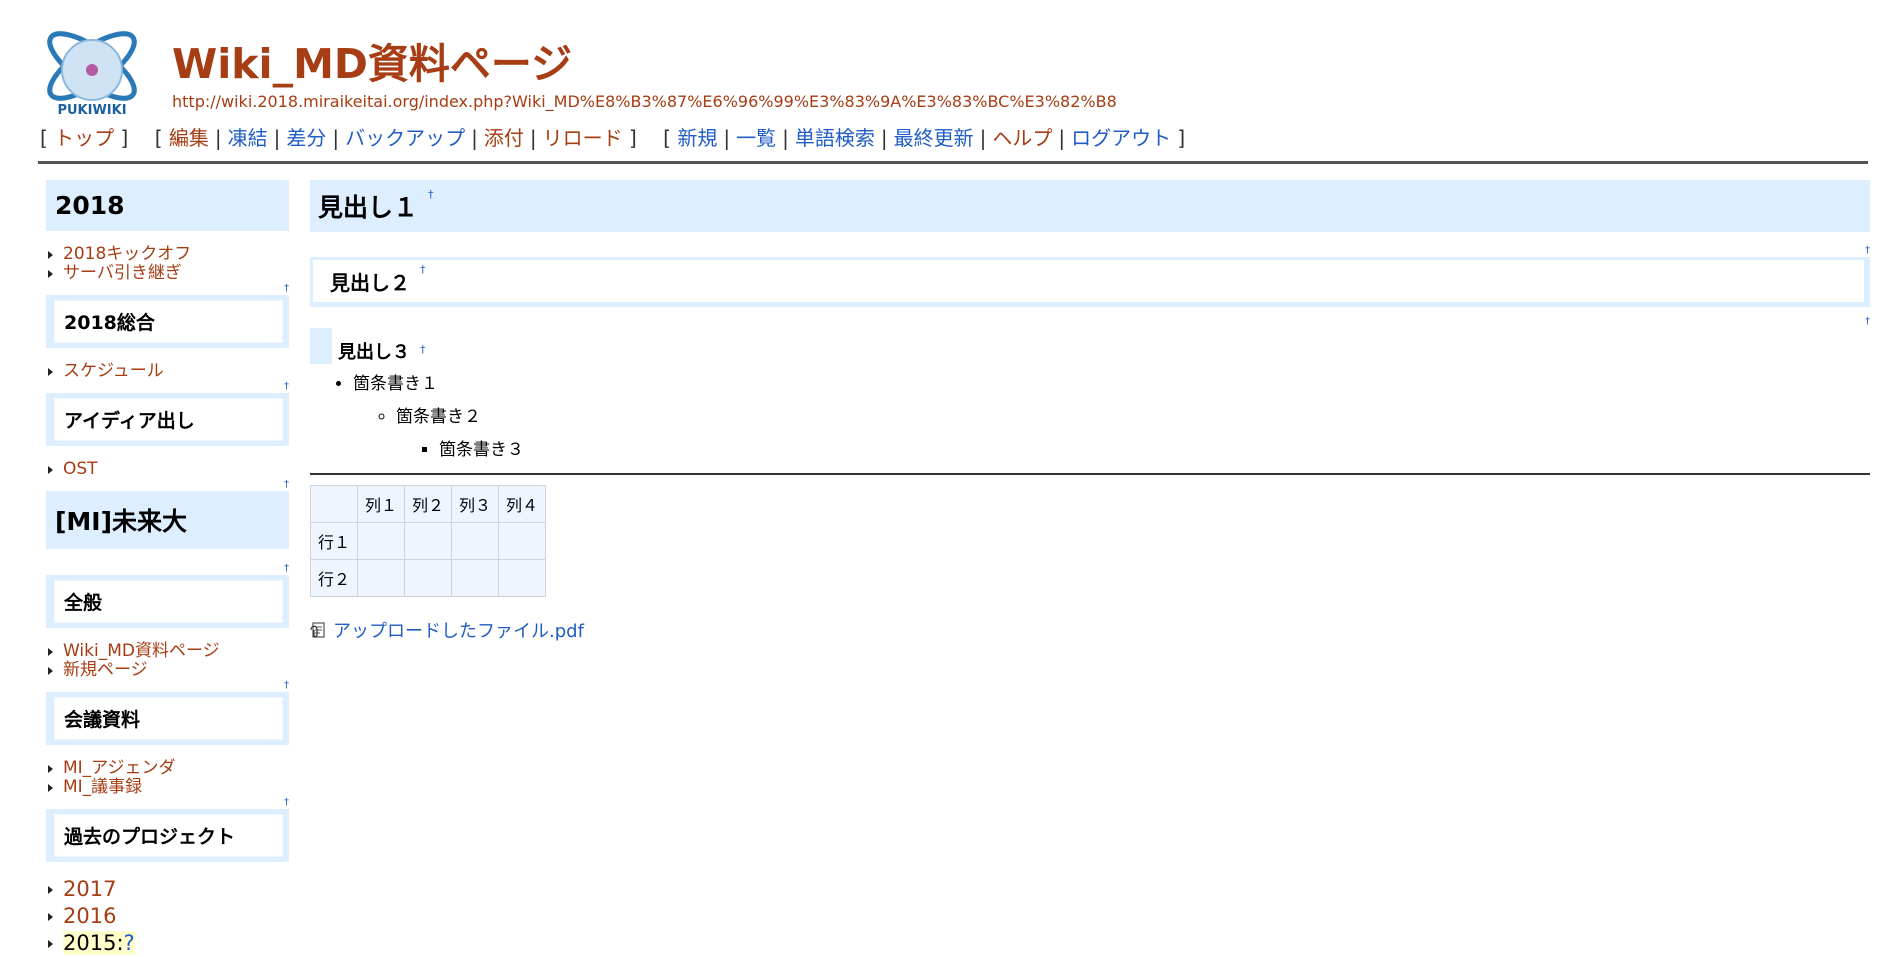 This screenshot has height=957, width=1885. I want to click on sidebar-heading-meeting-label: 会議資料, so click(168, 718).